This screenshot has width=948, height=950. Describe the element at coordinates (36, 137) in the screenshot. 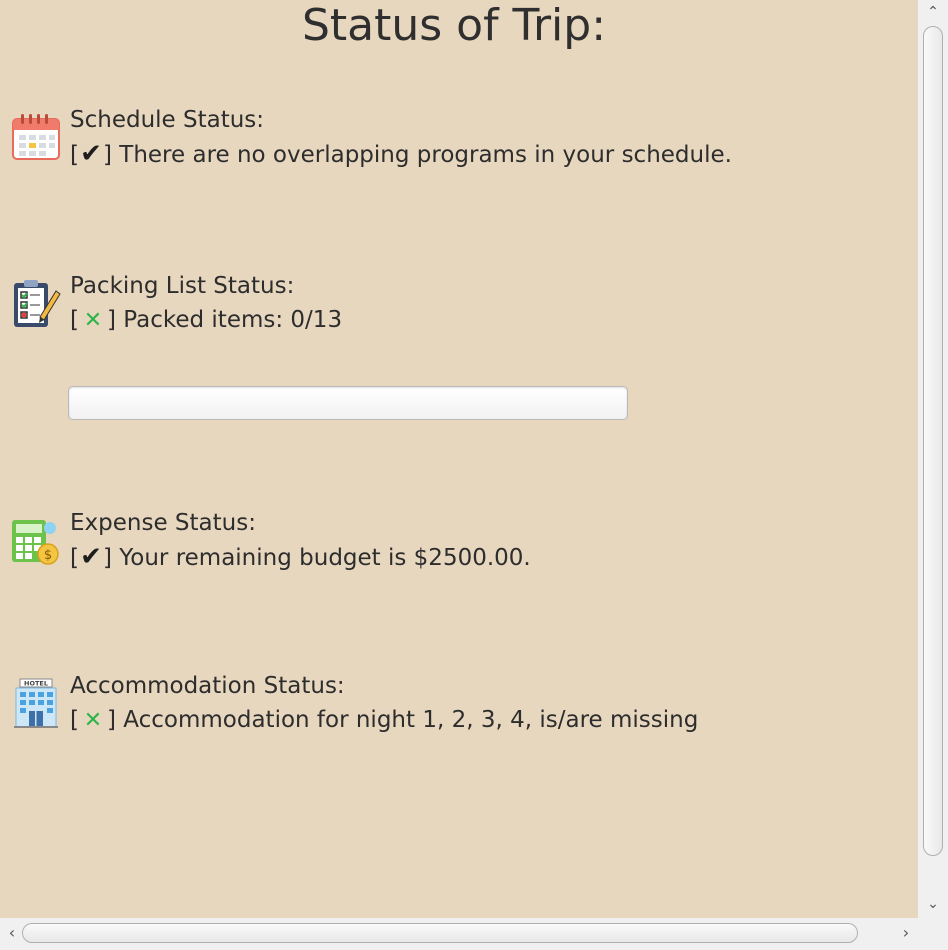

I see `calendar-icon` at that location.